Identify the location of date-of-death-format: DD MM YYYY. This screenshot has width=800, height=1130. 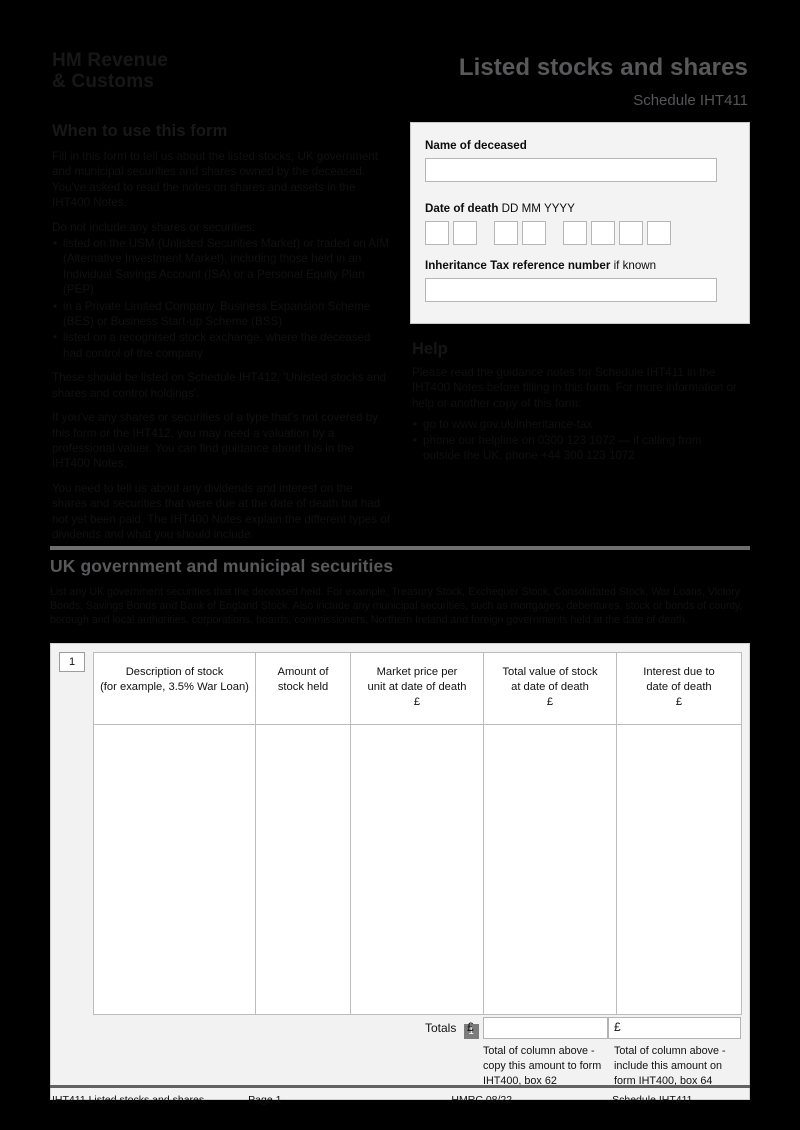
(538, 208).